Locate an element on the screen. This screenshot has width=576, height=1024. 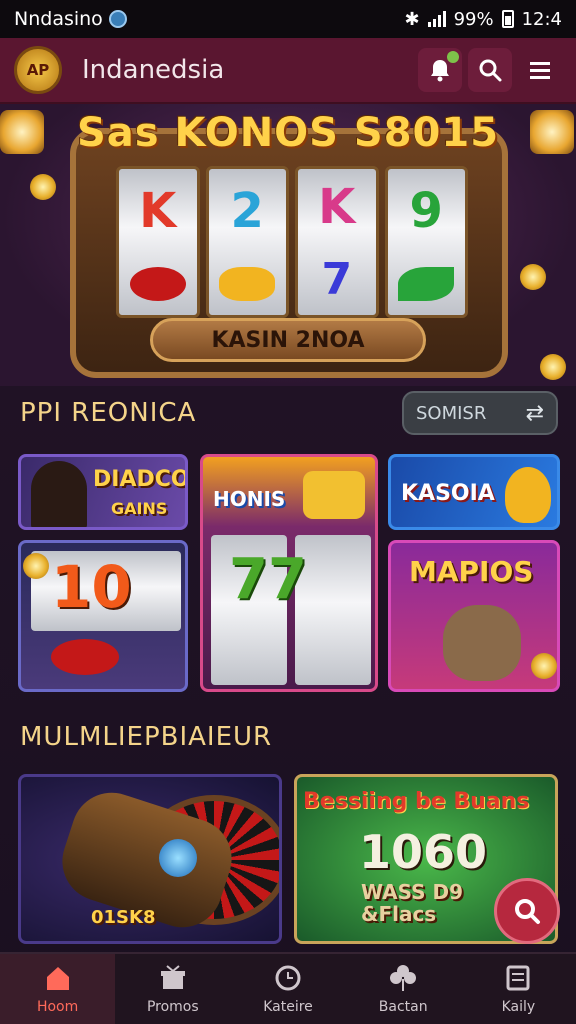
home-icon is located at coordinates (58, 978).